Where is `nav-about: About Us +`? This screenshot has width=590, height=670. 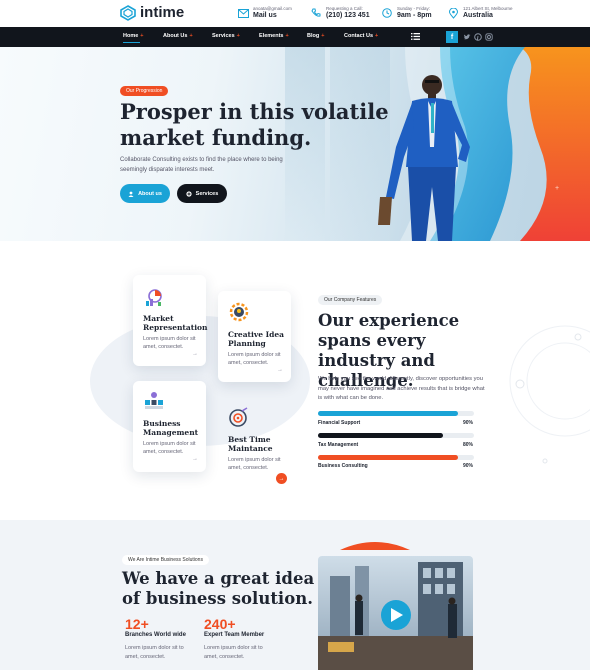 nav-about: About Us + is located at coordinates (178, 36).